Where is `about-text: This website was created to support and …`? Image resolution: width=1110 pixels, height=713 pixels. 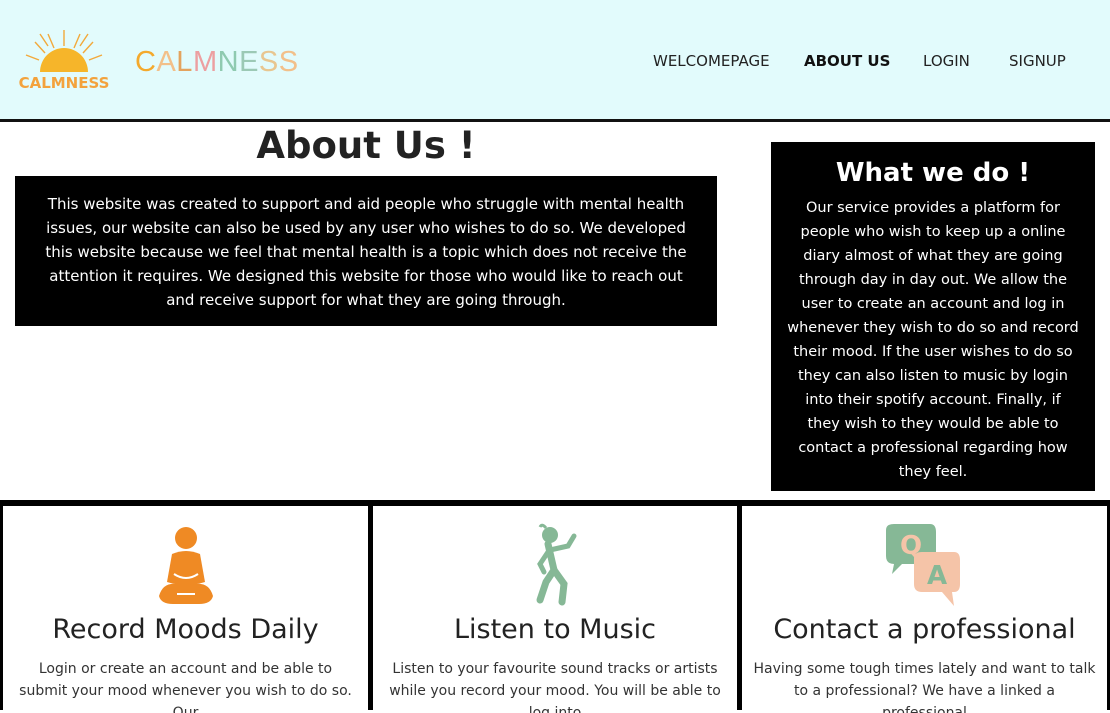
about-text: This website was created to support and … is located at coordinates (366, 252).